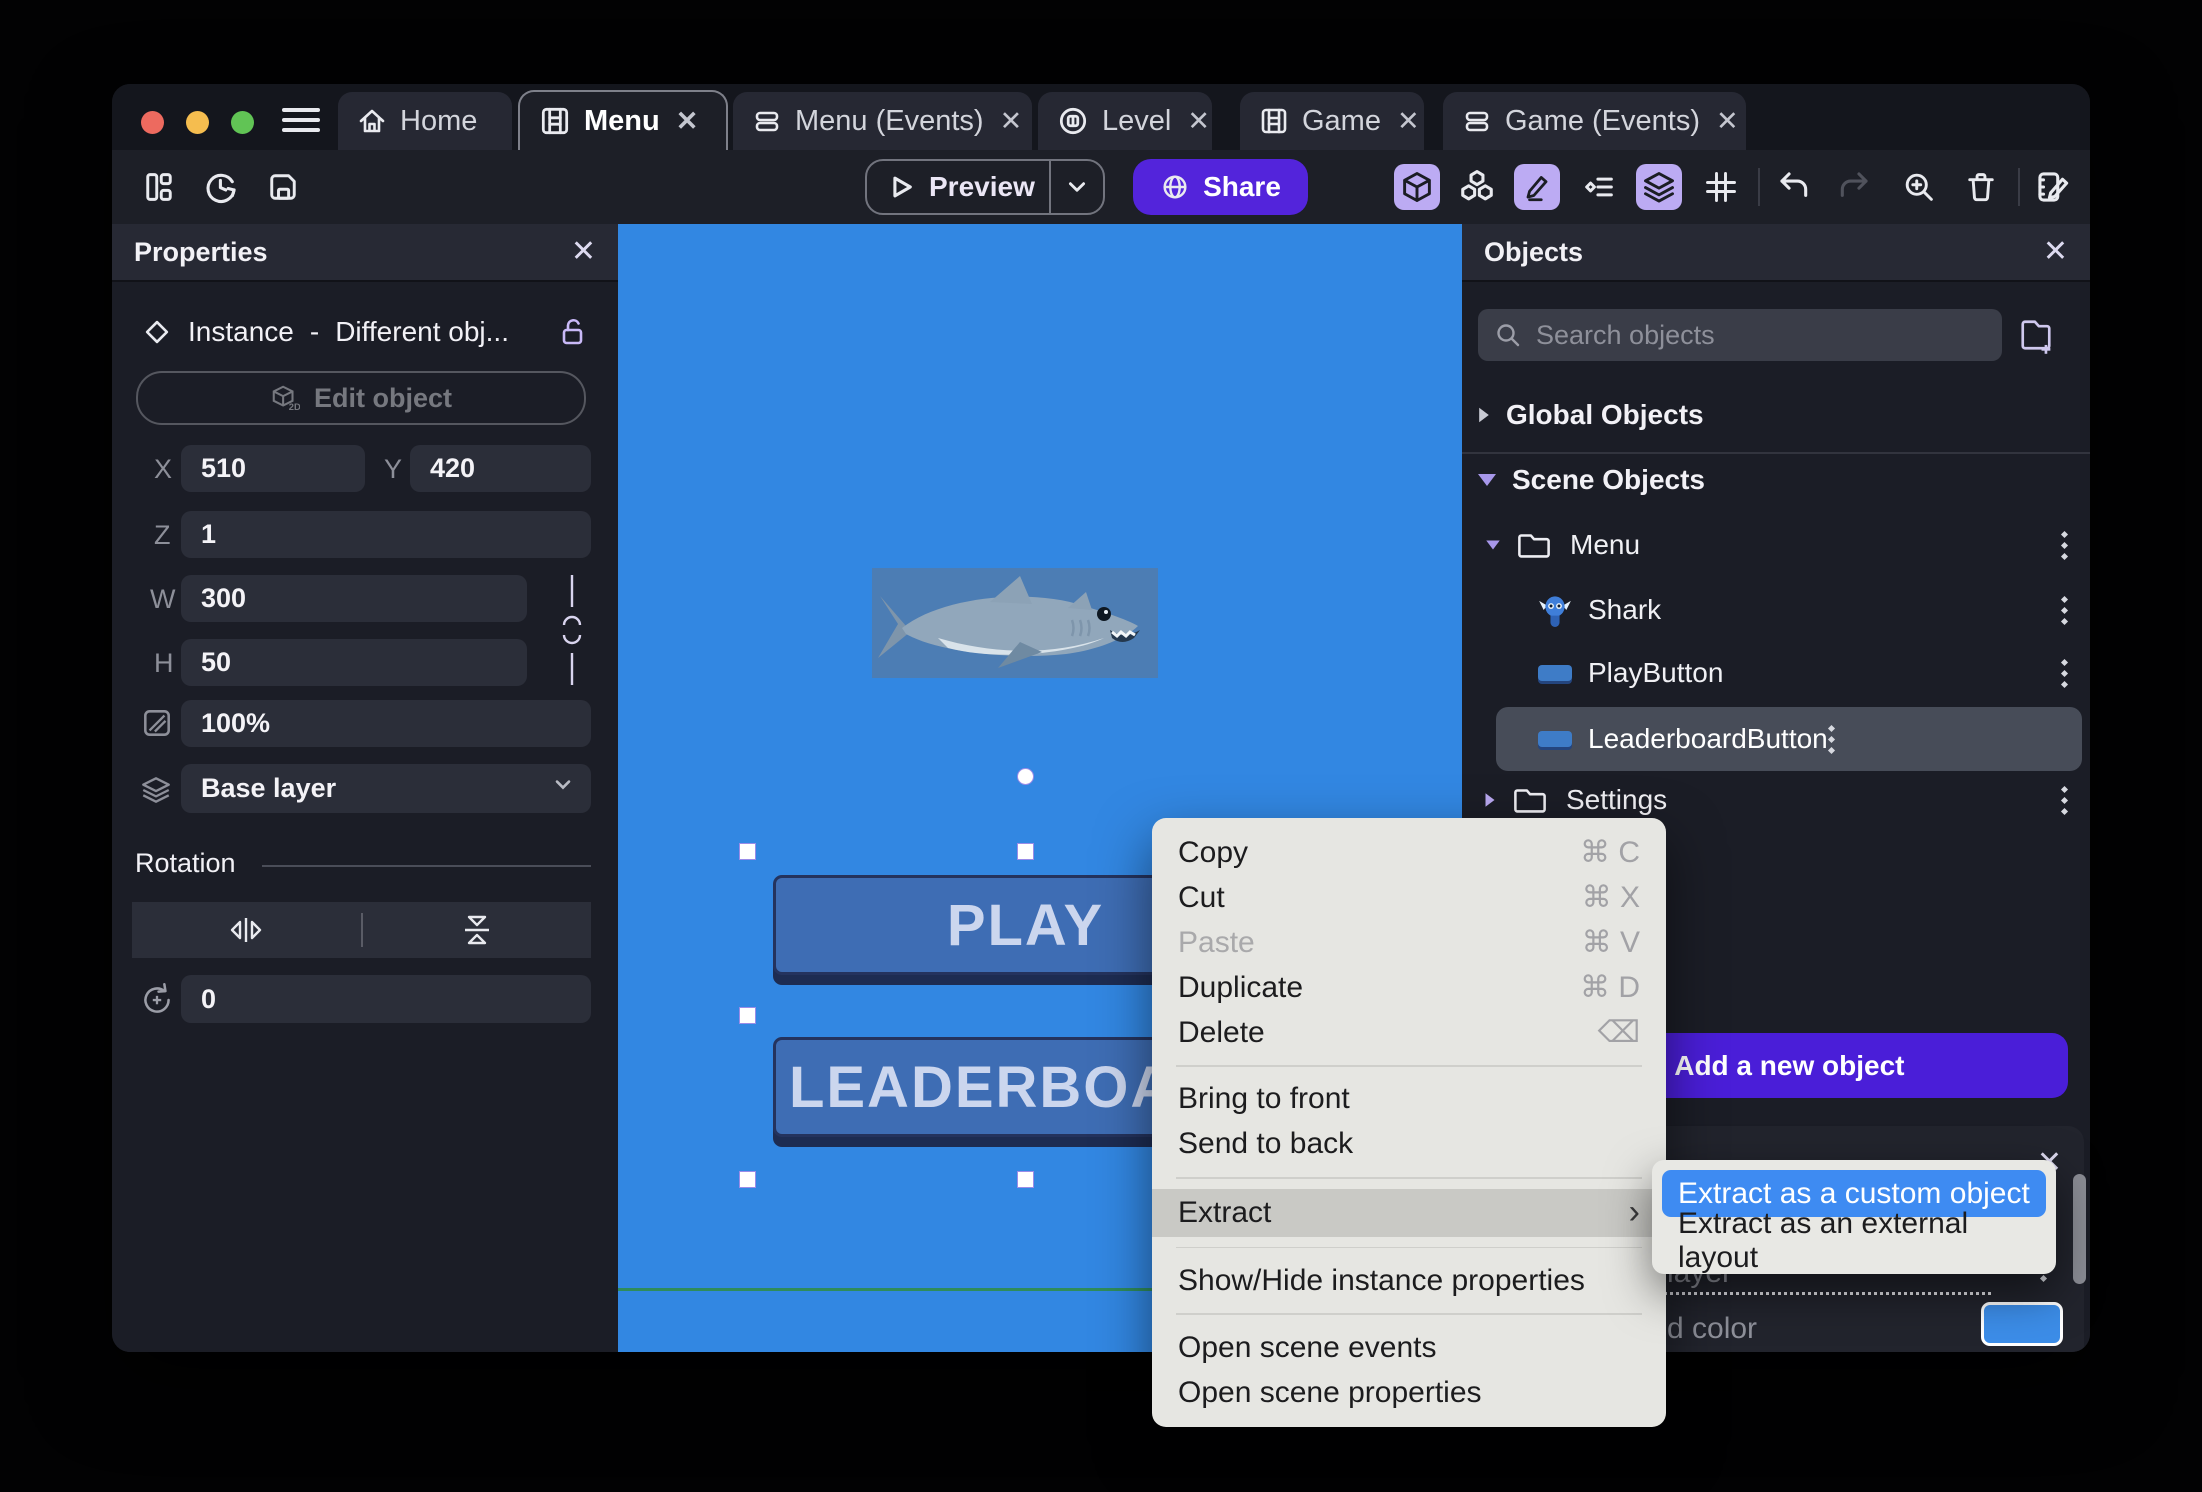 This screenshot has width=2202, height=1492. I want to click on folder-row-menu: Menu, so click(1772, 545).